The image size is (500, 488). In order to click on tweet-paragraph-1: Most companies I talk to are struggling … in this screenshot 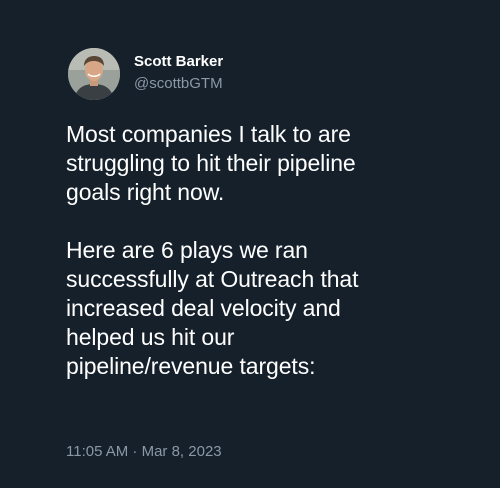, I will do `click(276, 163)`.